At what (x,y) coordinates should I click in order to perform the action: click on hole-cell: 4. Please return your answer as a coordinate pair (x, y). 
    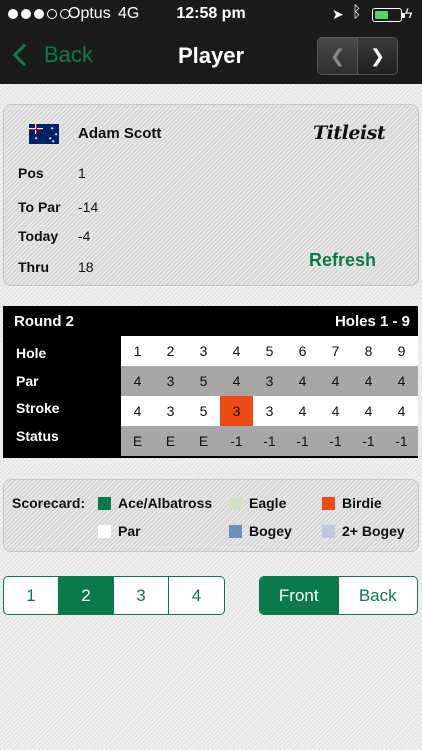
    Looking at the image, I should click on (236, 351).